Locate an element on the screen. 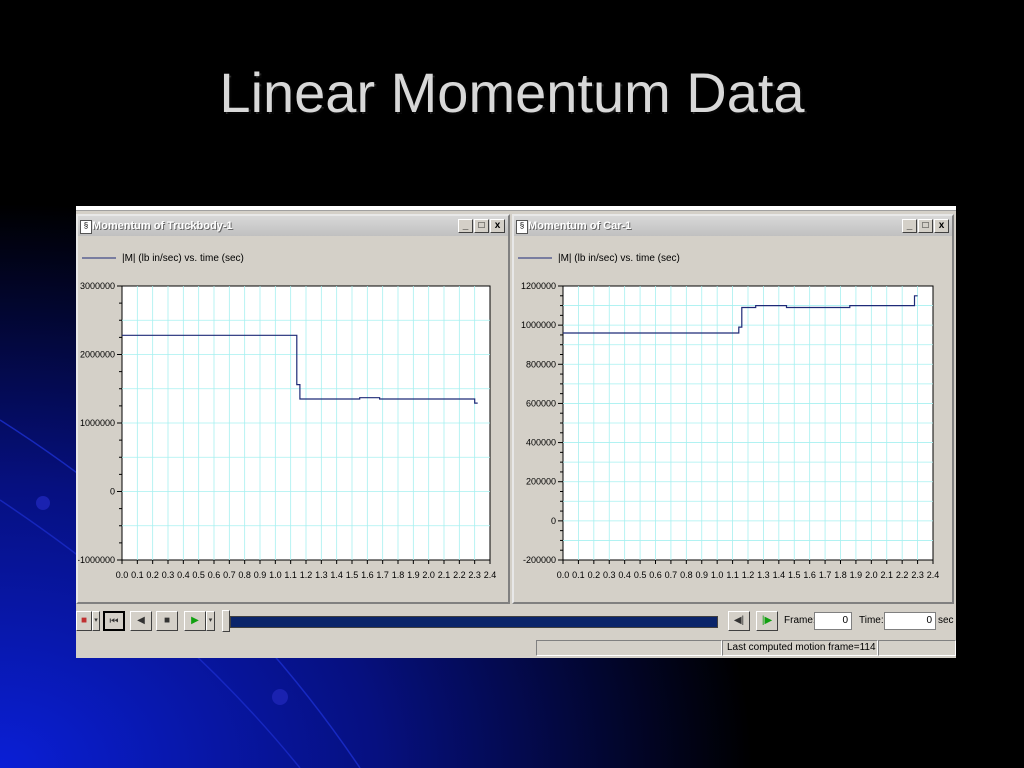 Image resolution: width=1024 pixels, height=768 pixels. time-unit-label: sec is located at coordinates (946, 620).